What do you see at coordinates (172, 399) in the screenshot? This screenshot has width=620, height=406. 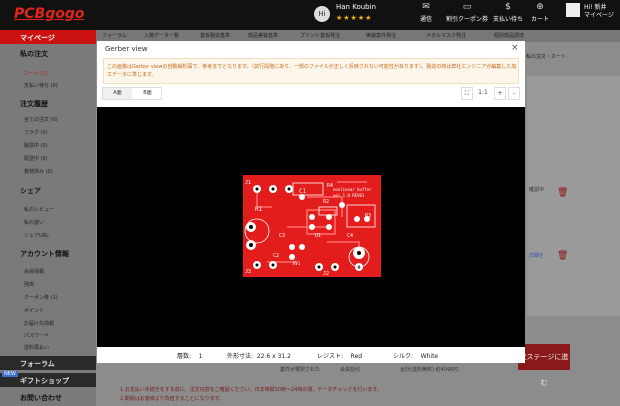 I see `note-2: 2.関税はお客様より負担することになります。` at bounding box center [172, 399].